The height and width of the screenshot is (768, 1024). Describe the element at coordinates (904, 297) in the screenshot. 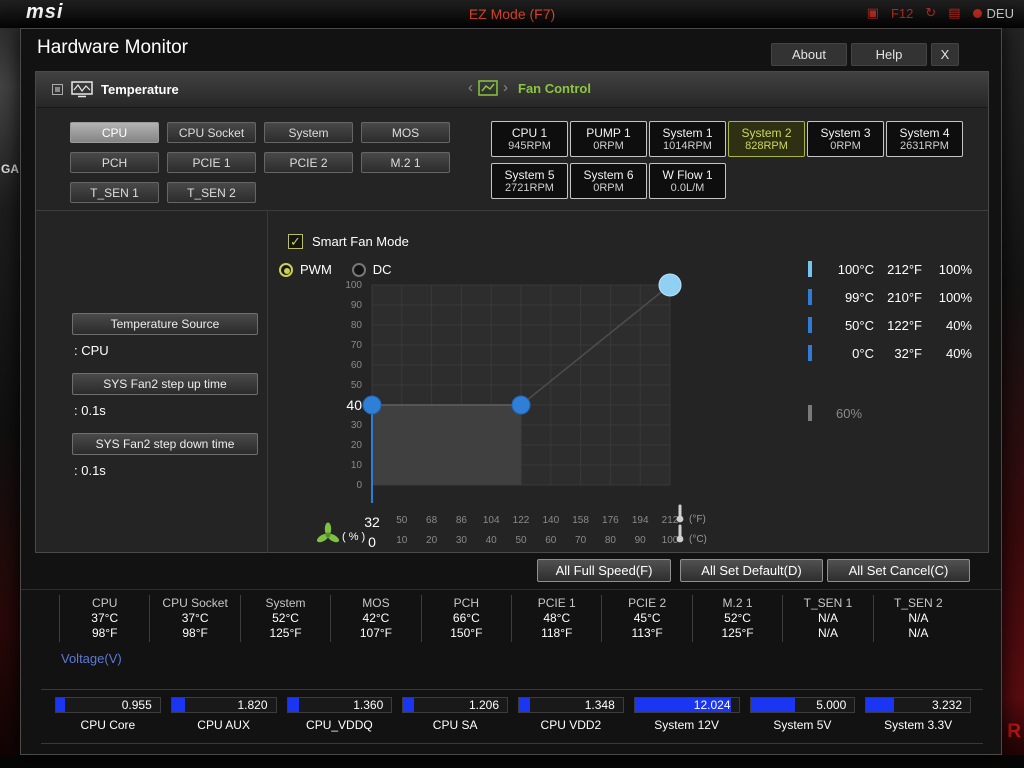

I see `legend-temp-f: 210°F` at that location.